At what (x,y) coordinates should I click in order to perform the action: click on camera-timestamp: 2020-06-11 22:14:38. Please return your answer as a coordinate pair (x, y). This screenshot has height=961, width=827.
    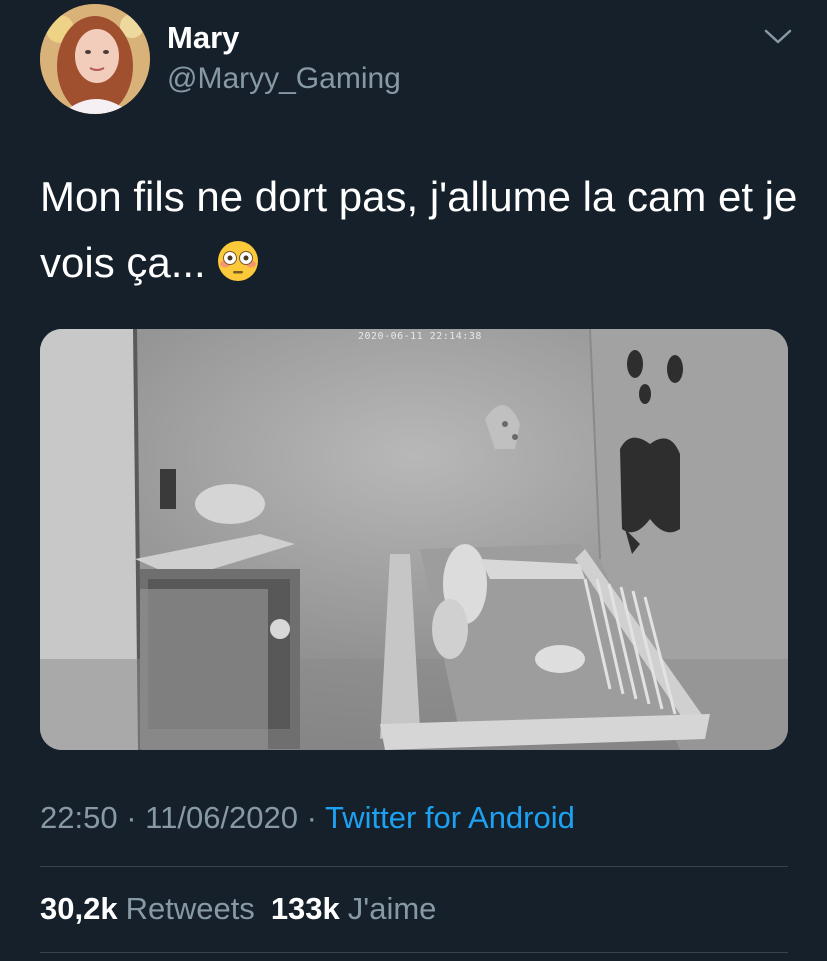
    Looking at the image, I should click on (420, 336).